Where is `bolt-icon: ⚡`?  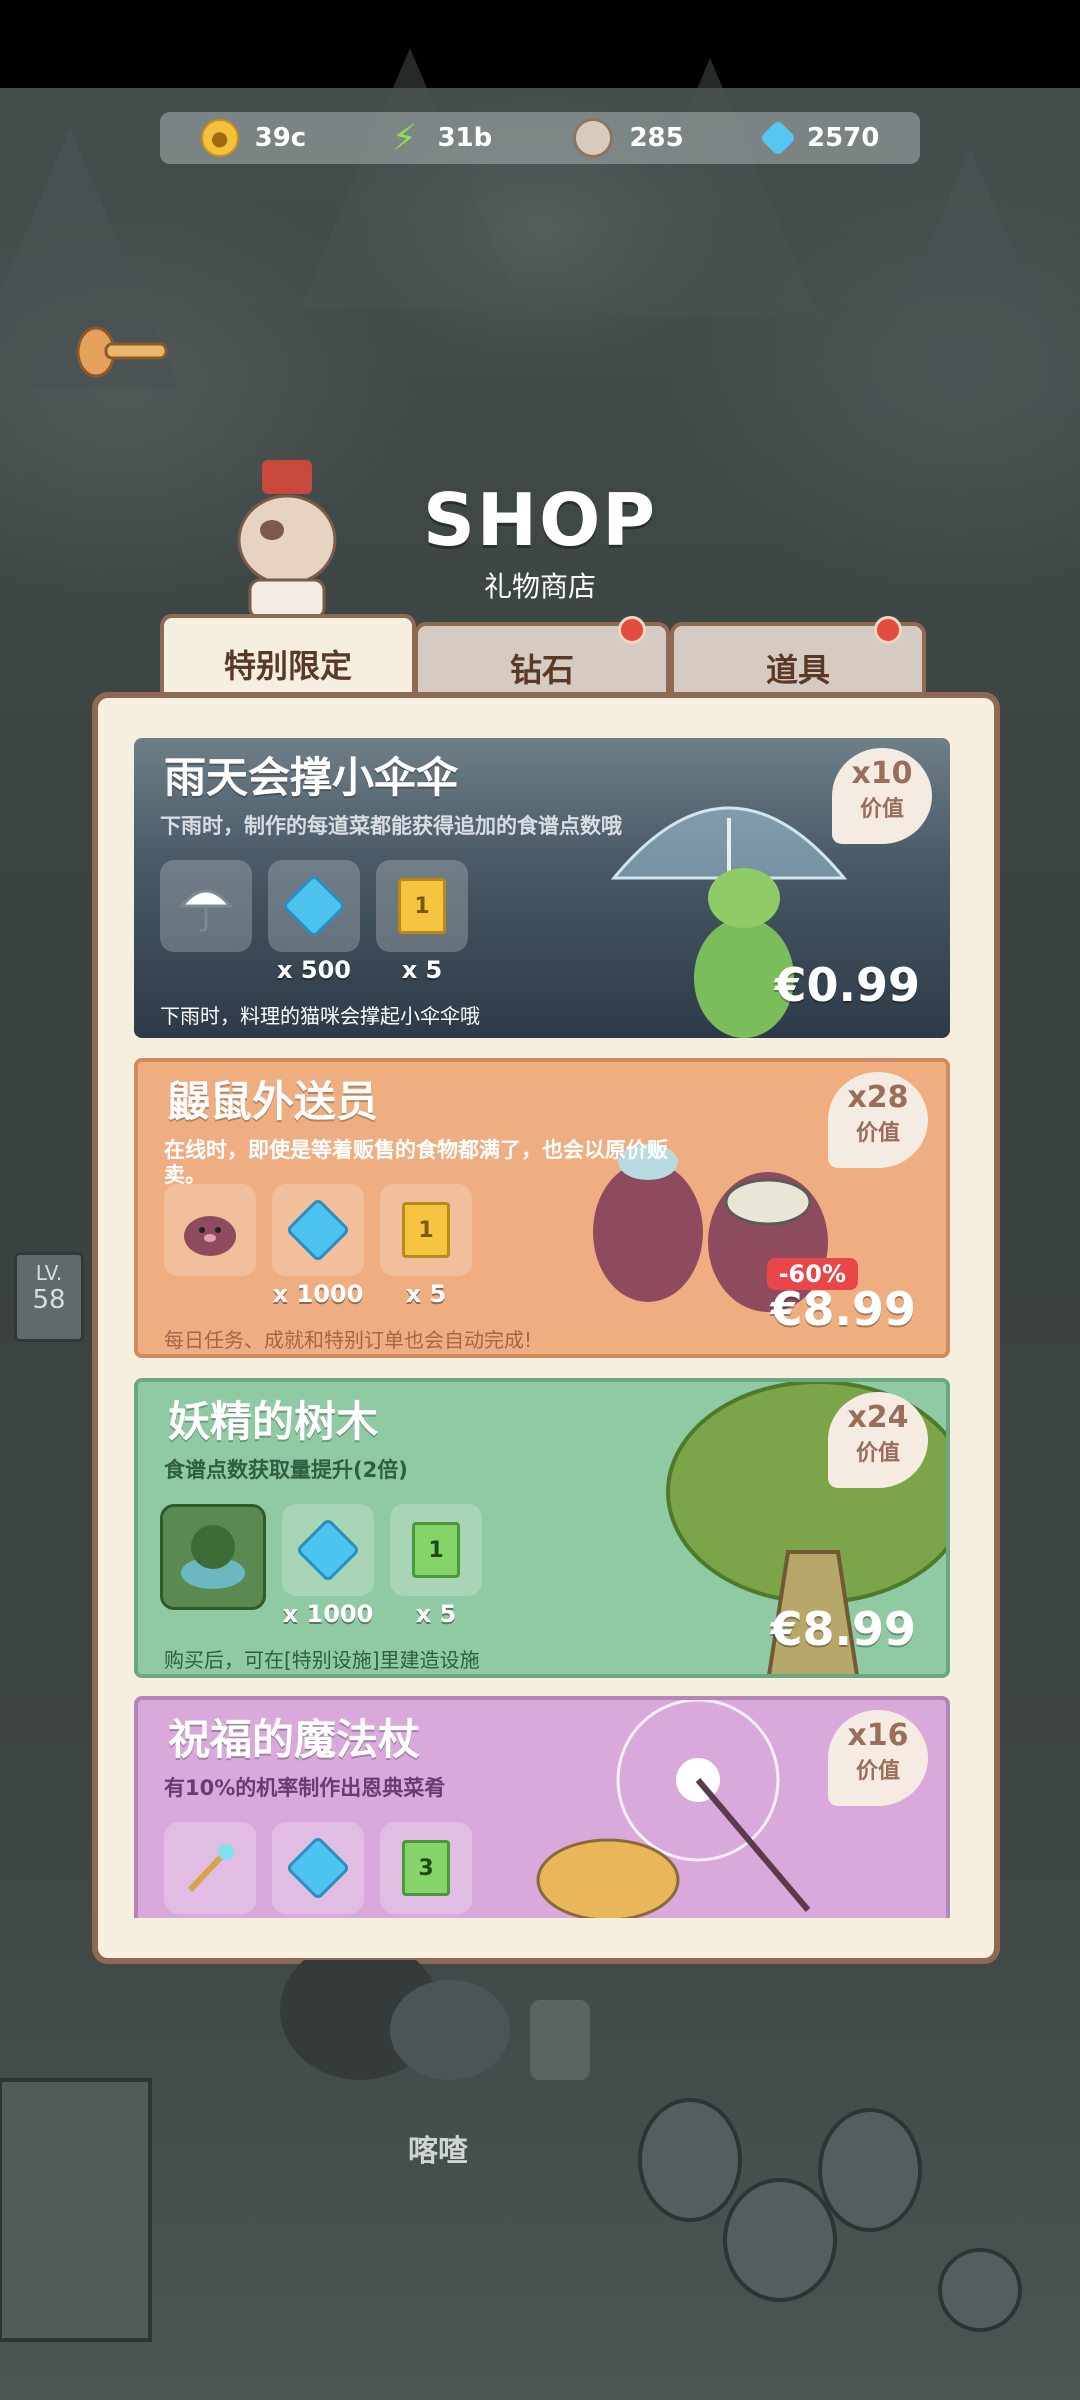
bolt-icon: ⚡ is located at coordinates (404, 138).